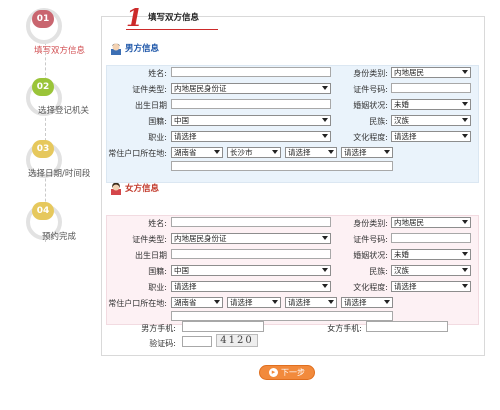  I want to click on female-nationality-label: 国籍:, so click(157, 271).